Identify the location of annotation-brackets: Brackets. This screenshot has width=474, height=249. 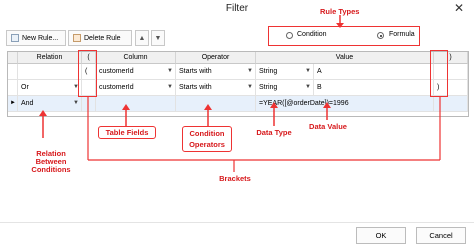
(235, 178).